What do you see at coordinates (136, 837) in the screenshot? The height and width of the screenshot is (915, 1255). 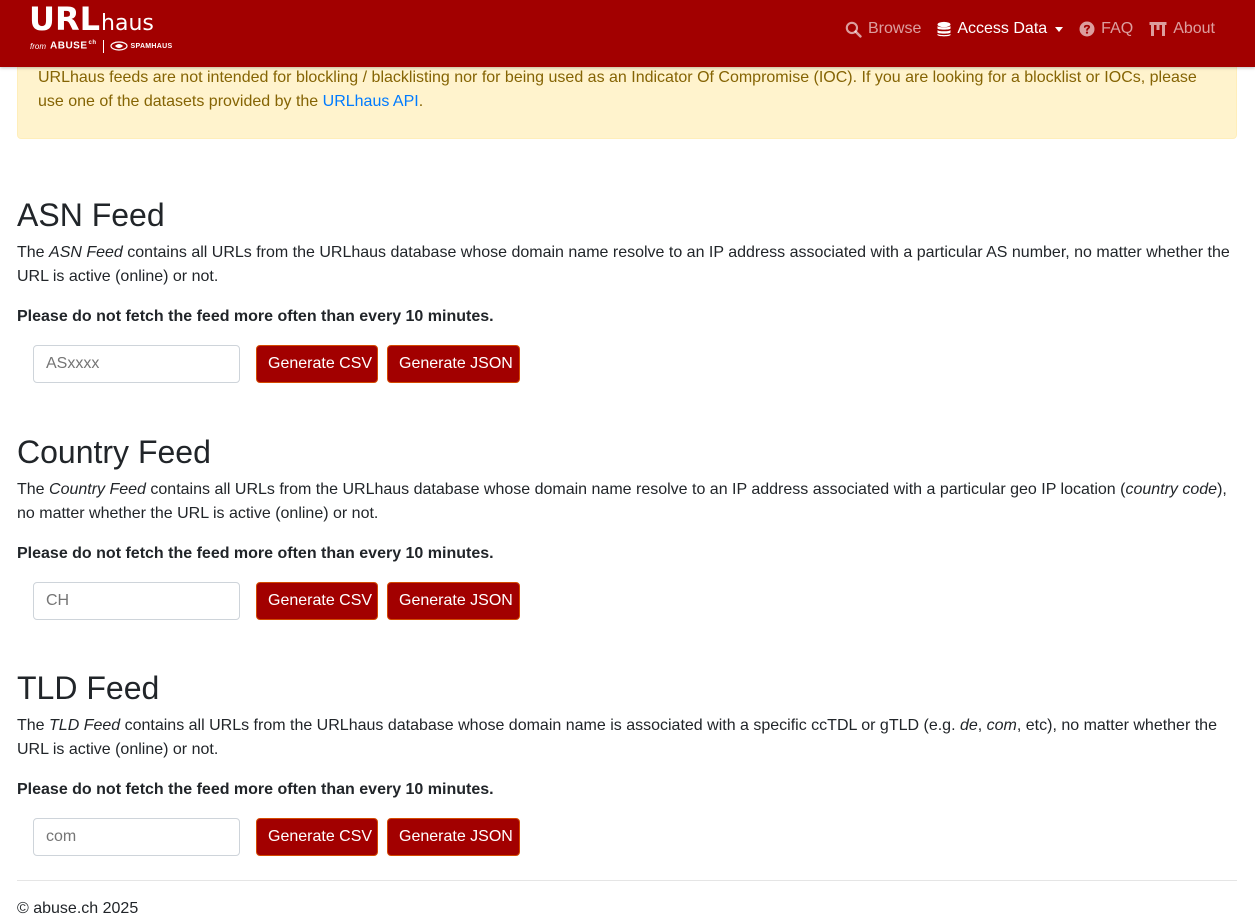 I see `tld-input` at bounding box center [136, 837].